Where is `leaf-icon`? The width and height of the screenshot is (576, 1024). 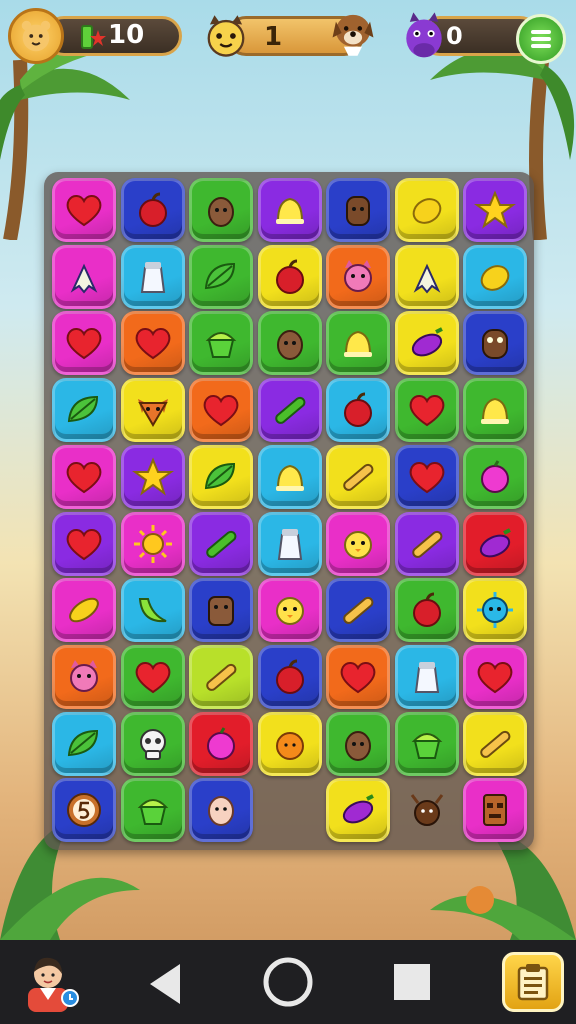 leaf-icon is located at coordinates (83, 742).